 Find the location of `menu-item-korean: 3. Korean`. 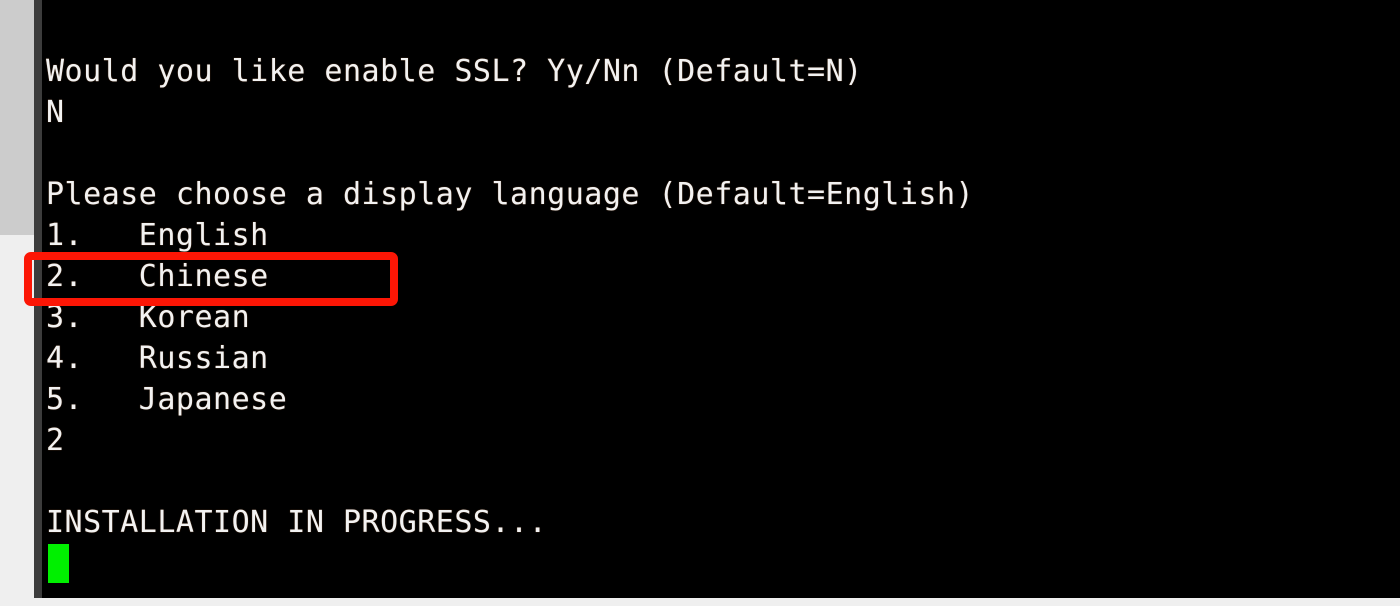

menu-item-korean: 3. Korean is located at coordinates (721, 317).